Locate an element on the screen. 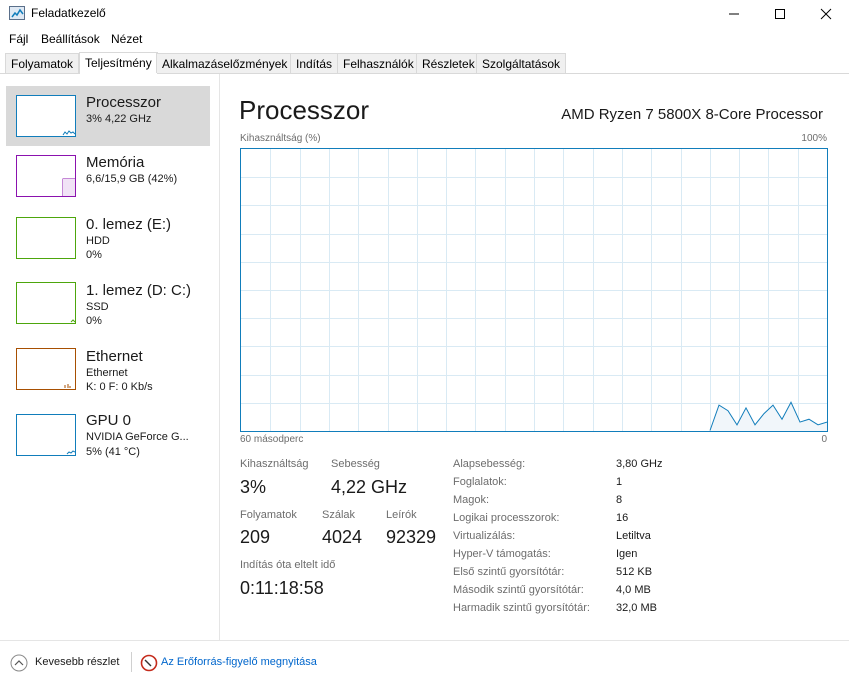 The image size is (849, 688). sidebar-item-disk0: 0. lemez (E:) HDD 0% is located at coordinates (108, 236).